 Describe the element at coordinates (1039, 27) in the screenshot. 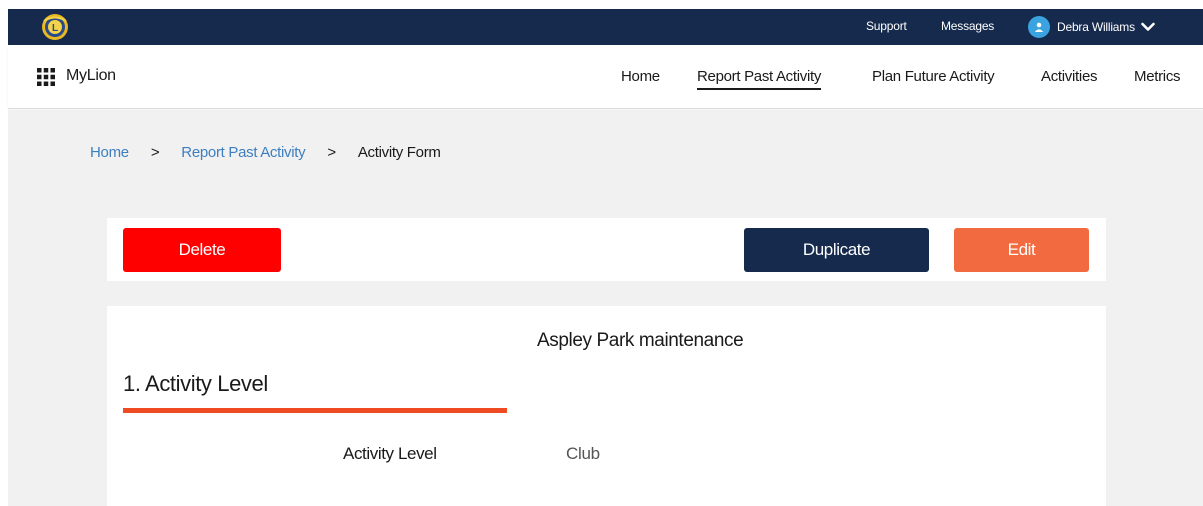

I see `user-avatar-icon` at that location.